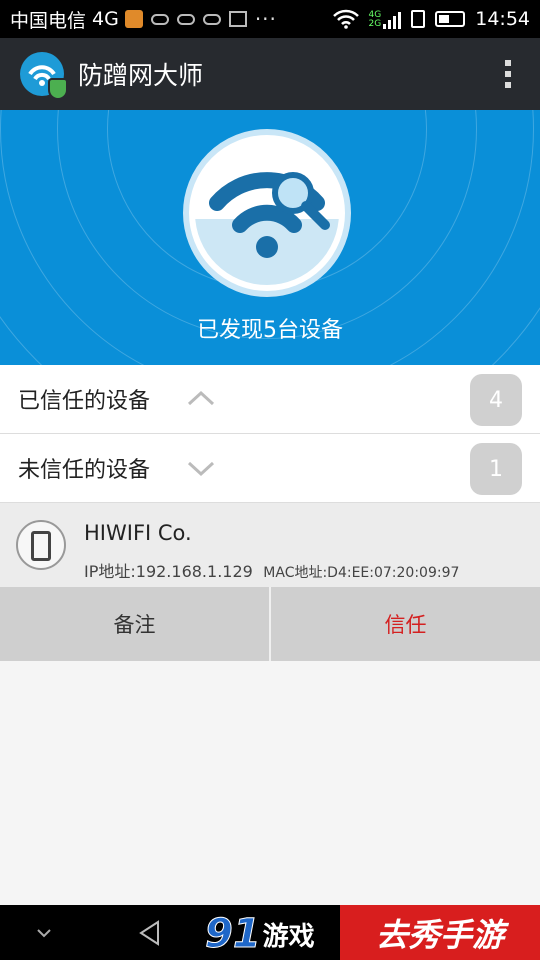  What do you see at coordinates (508, 74) in the screenshot?
I see `overflow-menu-icon` at bounding box center [508, 74].